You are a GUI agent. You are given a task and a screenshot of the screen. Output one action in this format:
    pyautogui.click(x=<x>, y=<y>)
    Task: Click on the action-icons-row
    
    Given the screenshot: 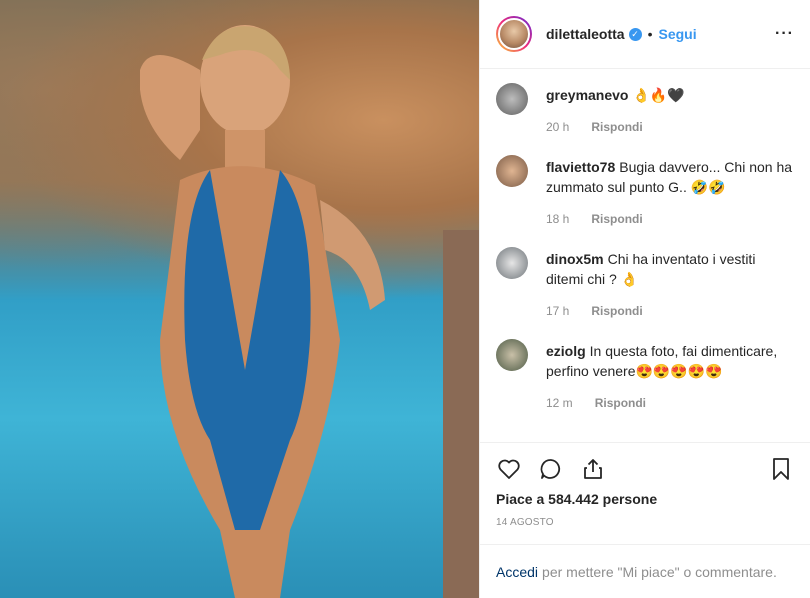 What is the action you would take?
    pyautogui.click(x=645, y=469)
    